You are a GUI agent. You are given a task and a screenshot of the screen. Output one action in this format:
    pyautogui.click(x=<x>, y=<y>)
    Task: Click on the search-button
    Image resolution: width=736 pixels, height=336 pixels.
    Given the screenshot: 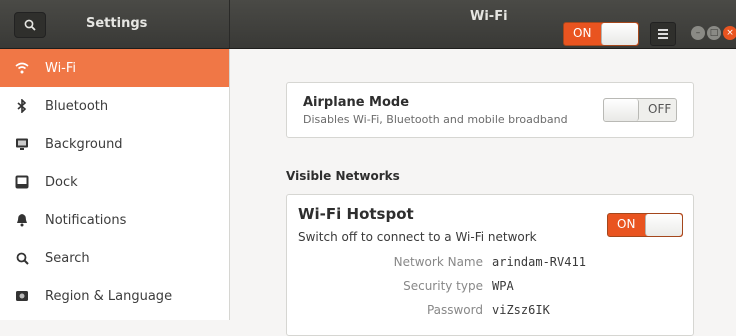 What is the action you would take?
    pyautogui.click(x=30, y=25)
    